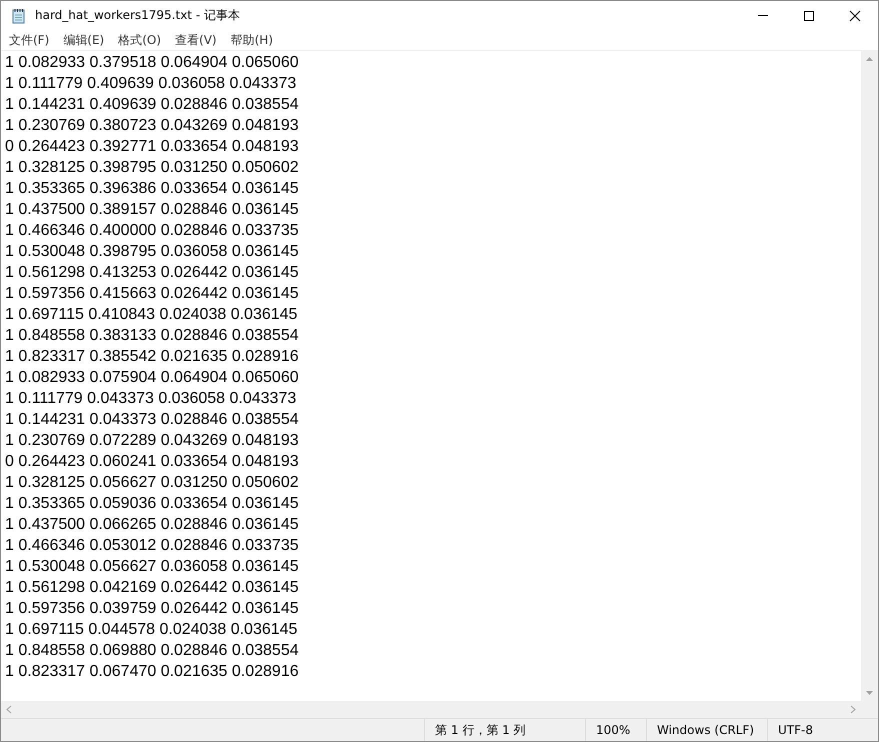 Image resolution: width=879 pixels, height=742 pixels. Describe the element at coordinates (196, 40) in the screenshot. I see `menu-item: 查看(V)` at that location.